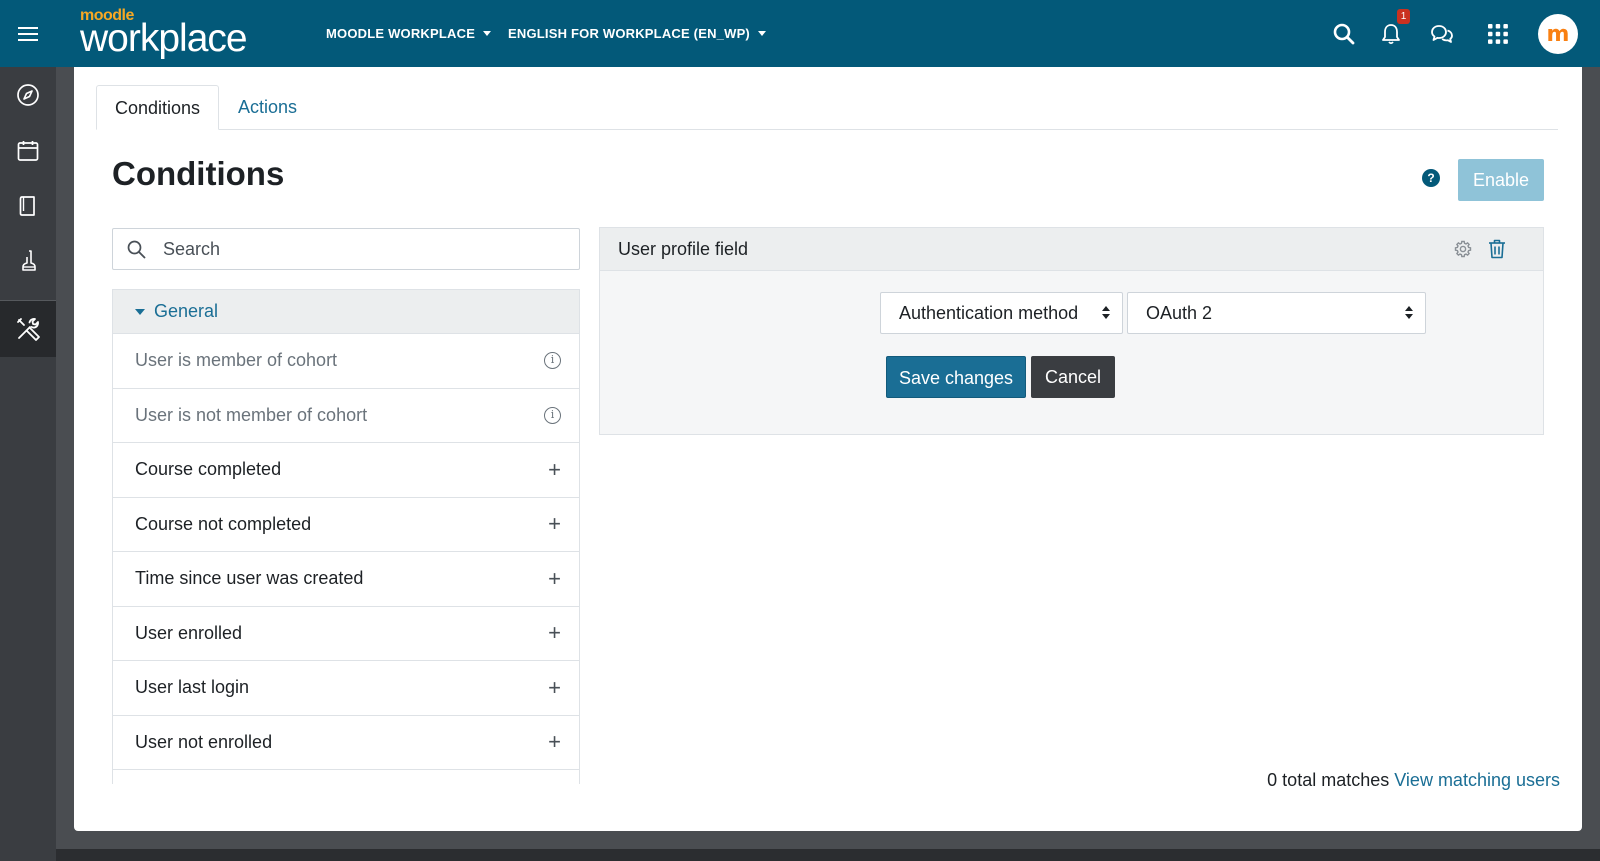  I want to click on help-question-icon: ?, so click(1431, 178).